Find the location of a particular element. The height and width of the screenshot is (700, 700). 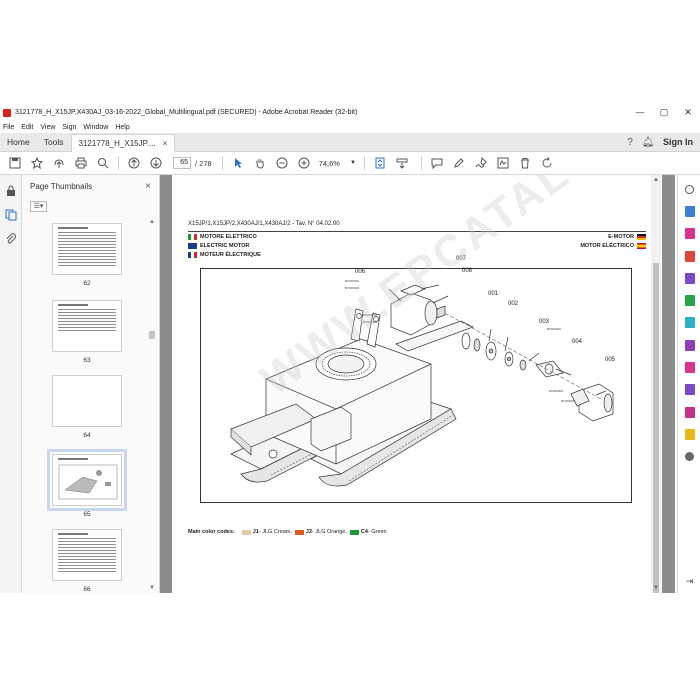

thumbnail-page-number: 63 is located at coordinates (87, 360).